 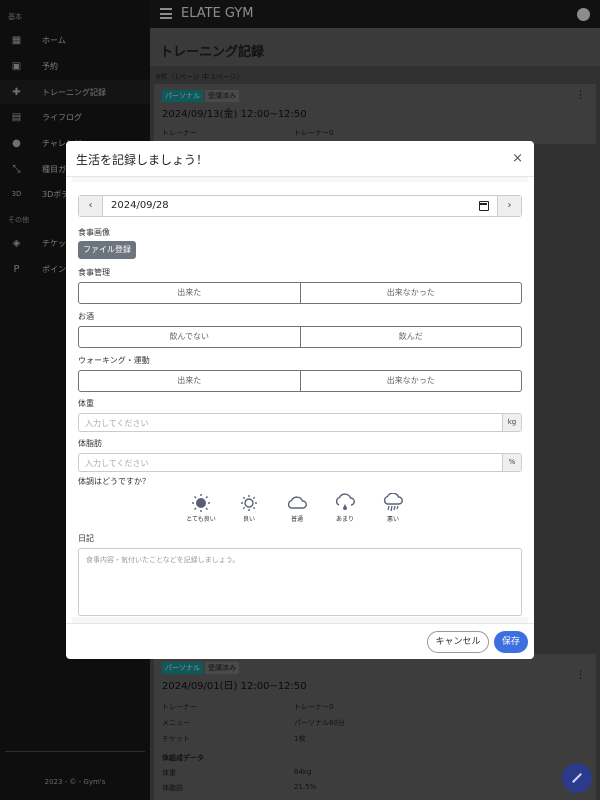 I want to click on sun-filled-icon, so click(x=201, y=503).